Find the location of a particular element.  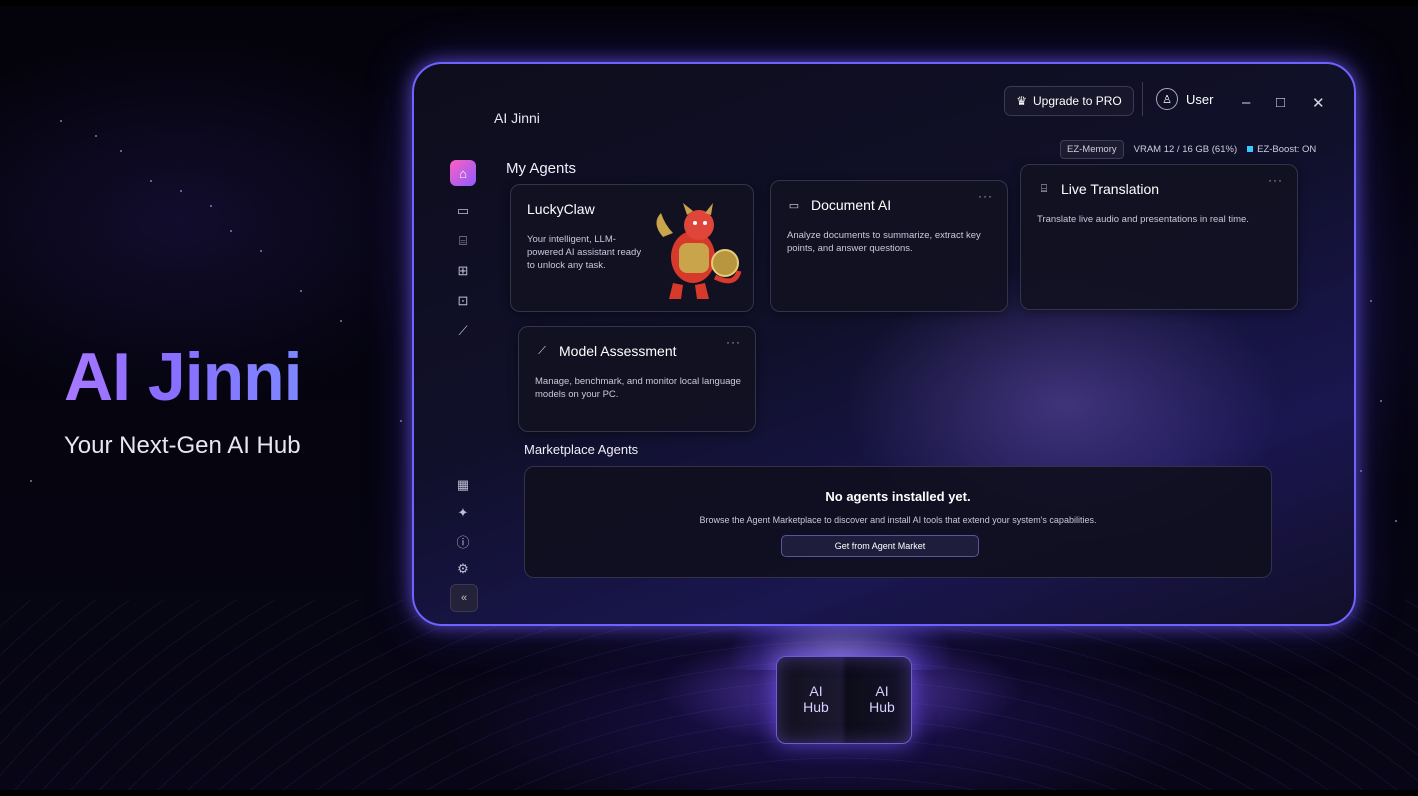

card-title: Model Assessment is located at coordinates (618, 351).